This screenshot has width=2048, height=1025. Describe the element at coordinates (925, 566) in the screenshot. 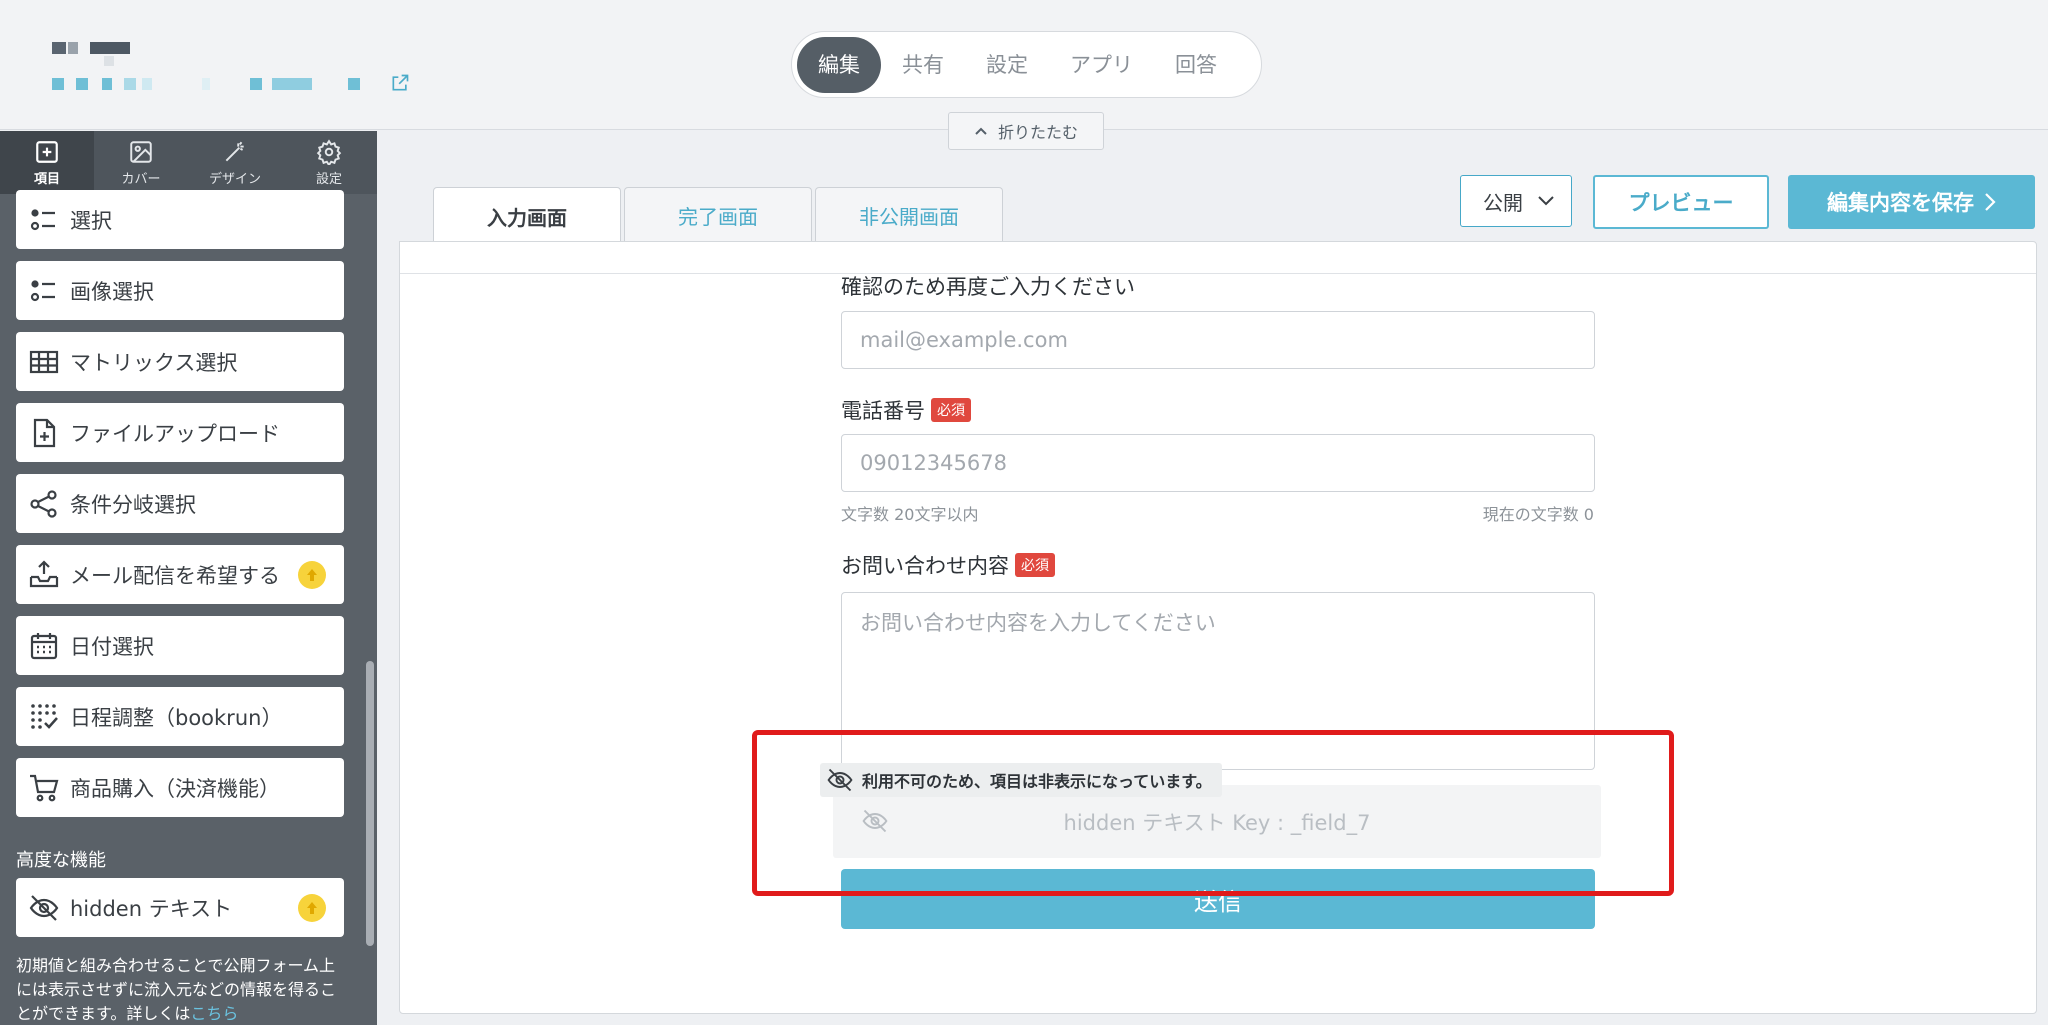

I see `inquiry-label-text: お問い合わせ内容` at that location.